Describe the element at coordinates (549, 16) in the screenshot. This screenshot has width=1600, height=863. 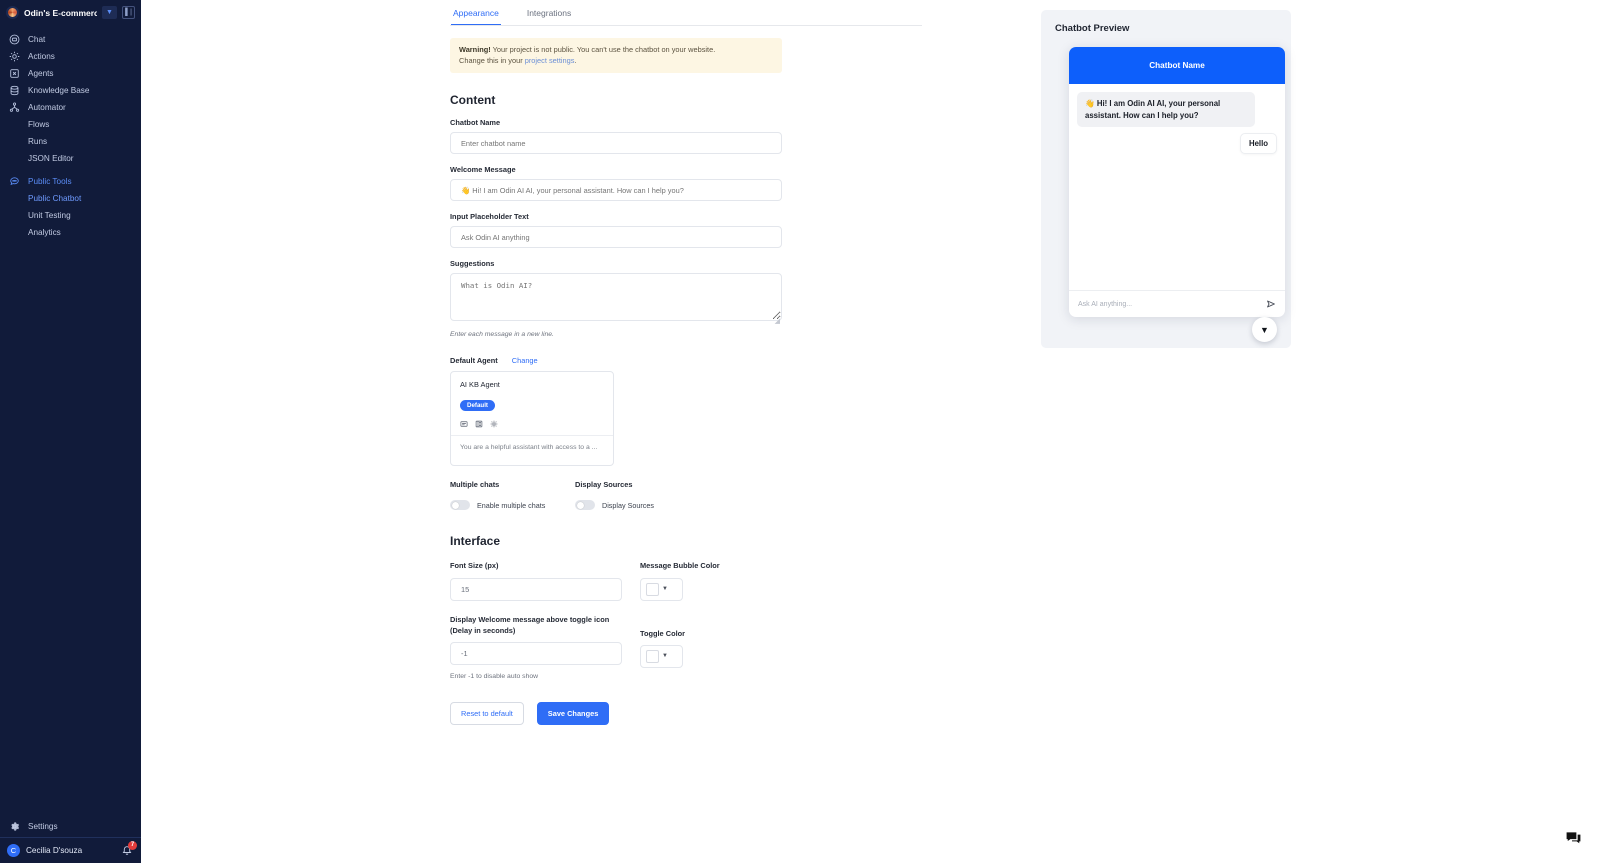
I see `tab-integrations: Integrations` at that location.